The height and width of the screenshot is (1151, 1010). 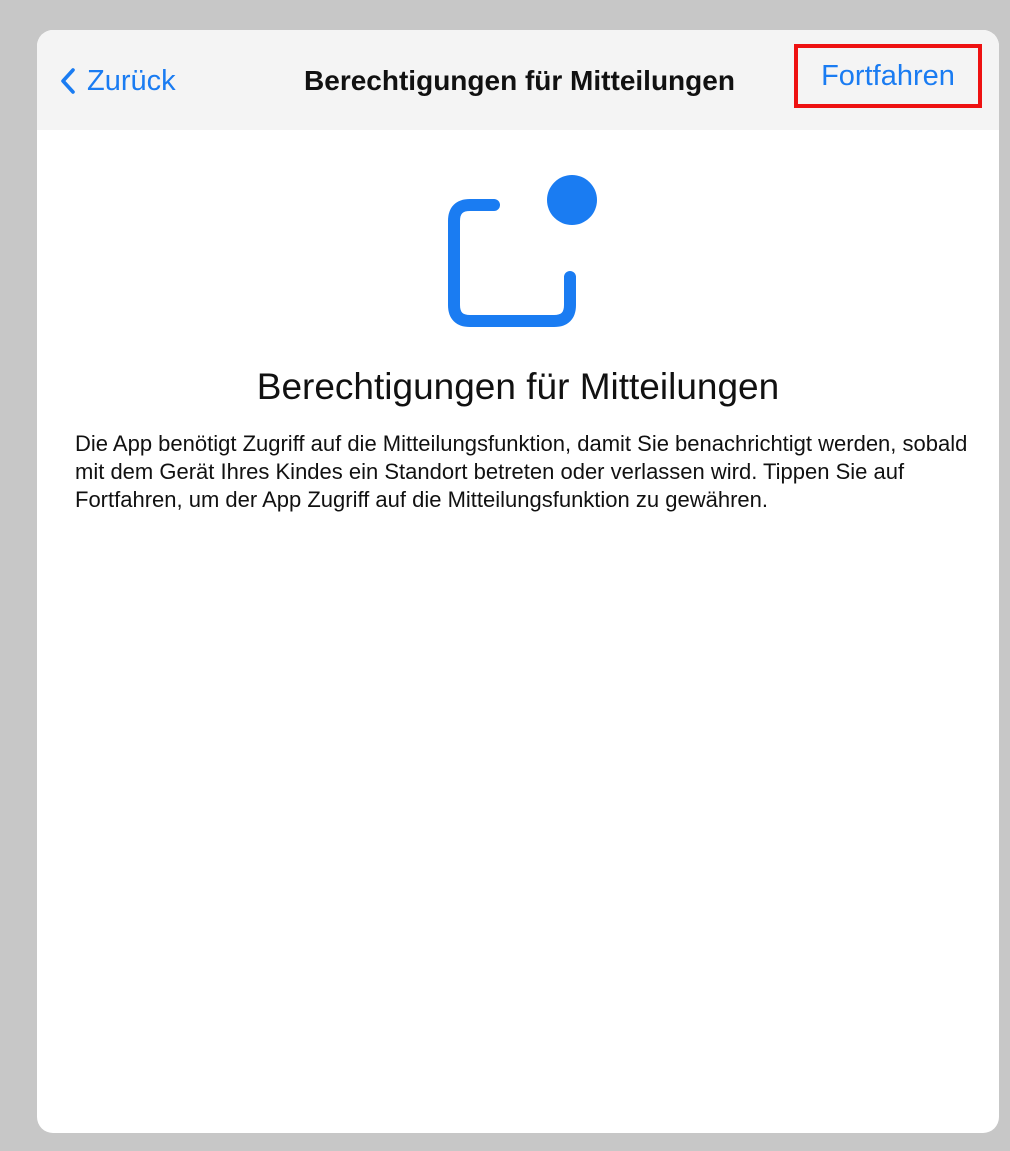 I want to click on continue-button-label: Fortfahren, so click(x=888, y=76).